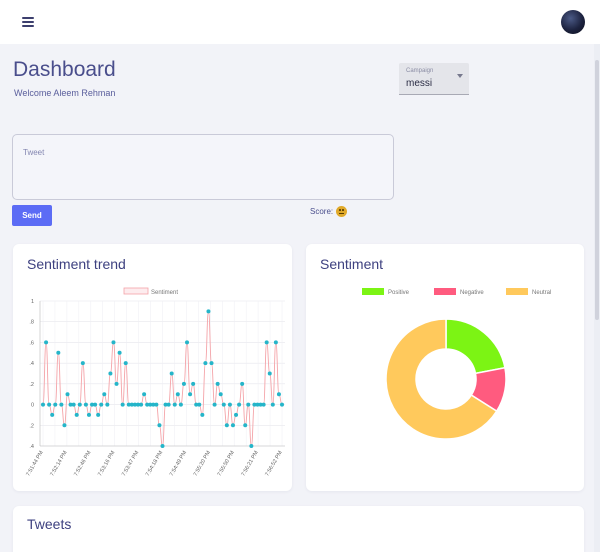  I want to click on x-tick-label: 7:54:49 PM, so click(178, 464).